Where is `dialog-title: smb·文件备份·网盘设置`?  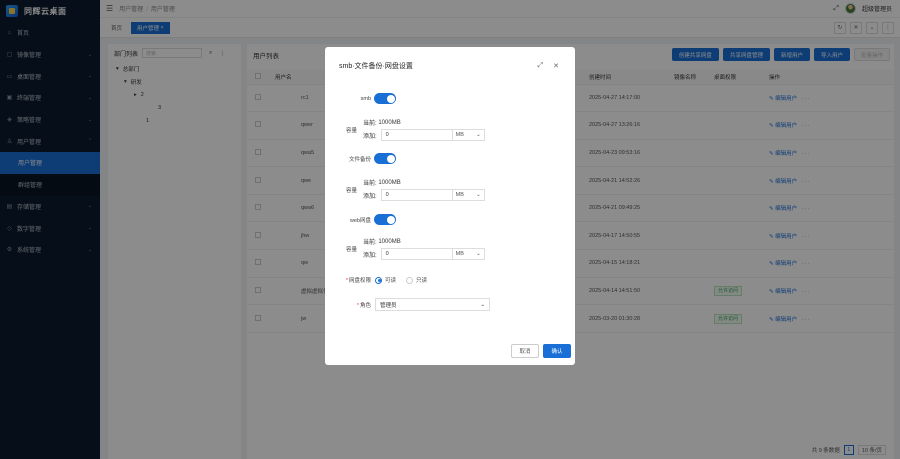 dialog-title: smb·文件备份·网盘设置 is located at coordinates (376, 66).